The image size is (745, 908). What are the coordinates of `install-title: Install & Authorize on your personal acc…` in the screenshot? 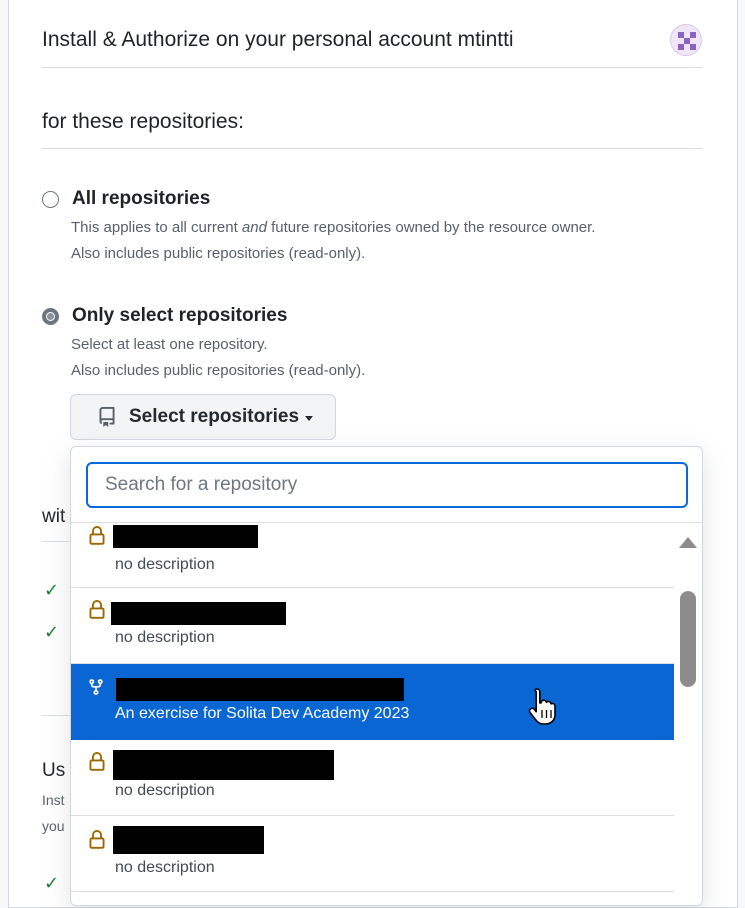 It's located at (278, 39).